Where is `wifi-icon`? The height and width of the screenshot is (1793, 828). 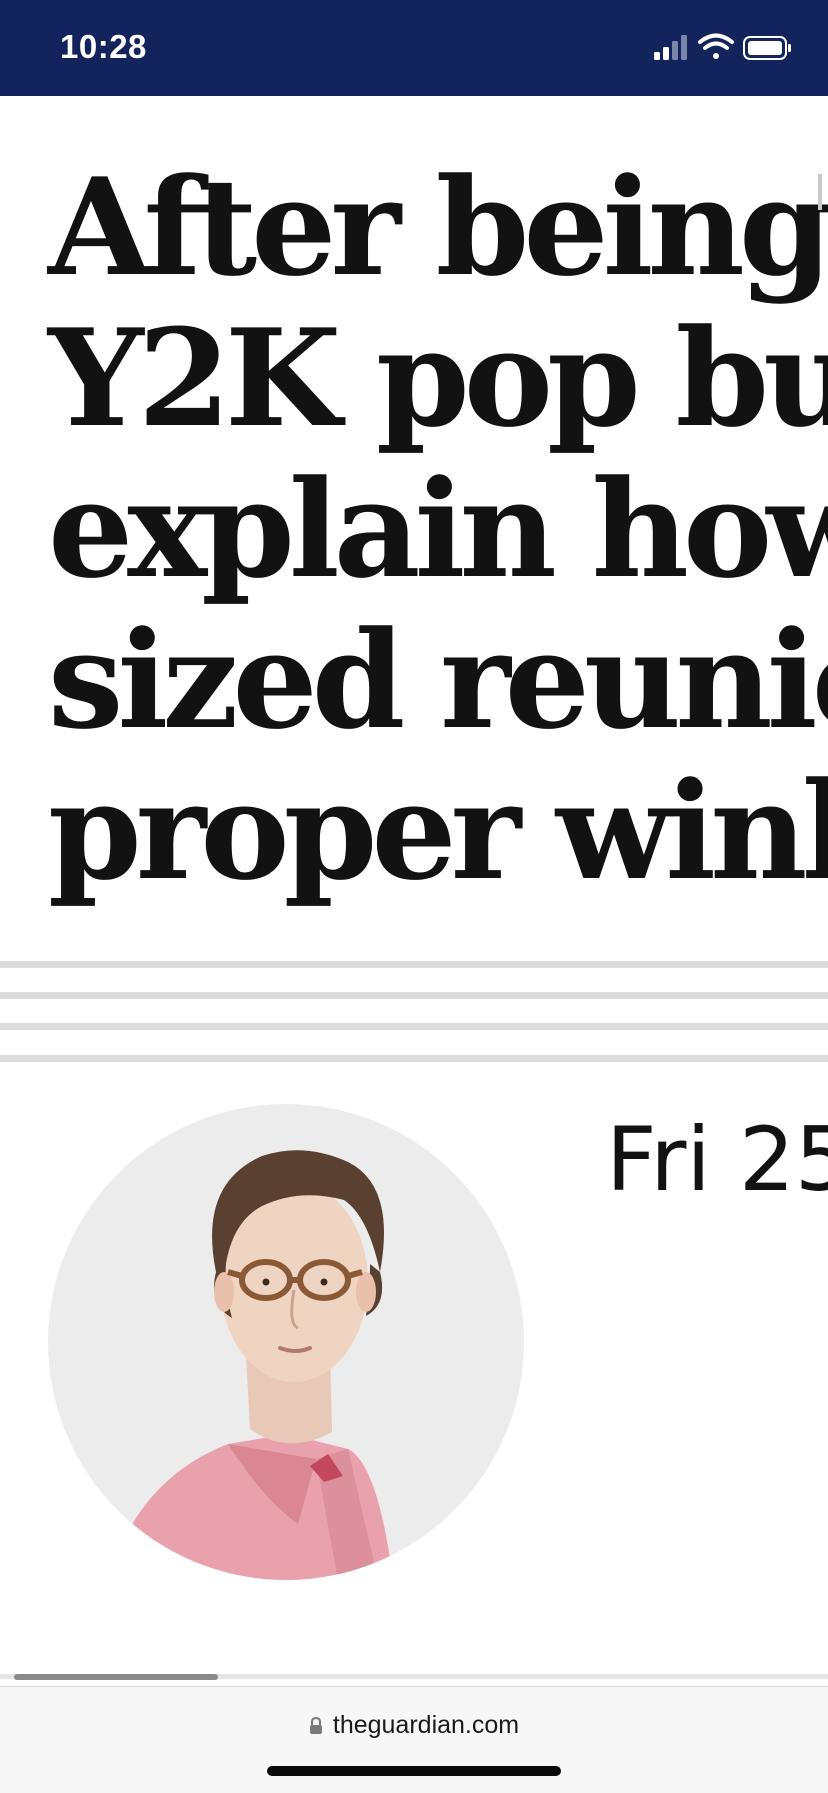
wifi-icon is located at coordinates (716, 46).